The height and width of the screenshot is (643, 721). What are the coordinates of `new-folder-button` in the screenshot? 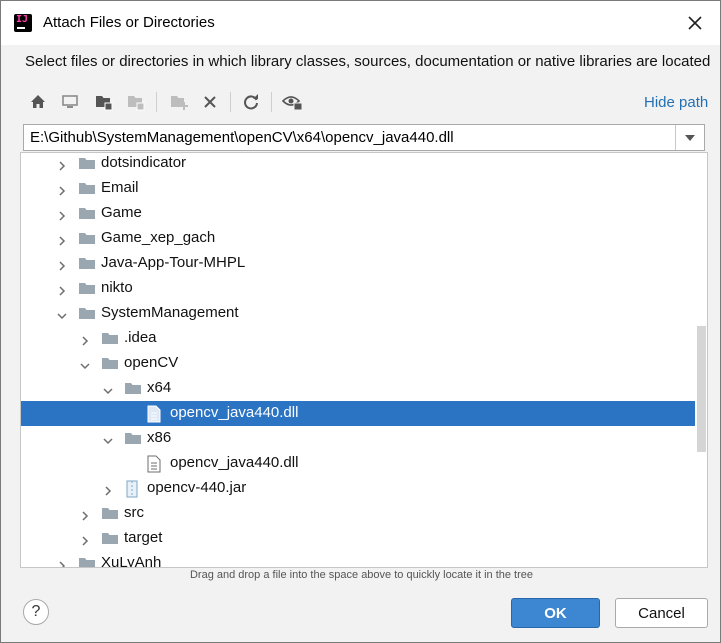 It's located at (179, 102).